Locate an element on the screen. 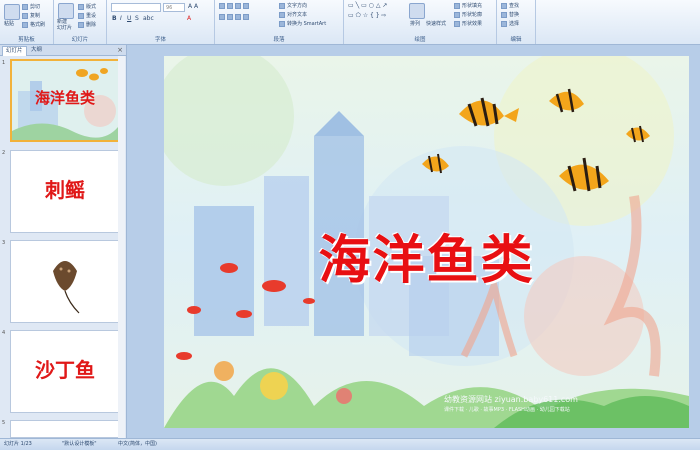 The width and height of the screenshot is (700, 450). watermark-subtitle: 课件下载 · 儿歌 · 故事MP3 · FLASH动画 · 幼儿园下载站 is located at coordinates (507, 410).